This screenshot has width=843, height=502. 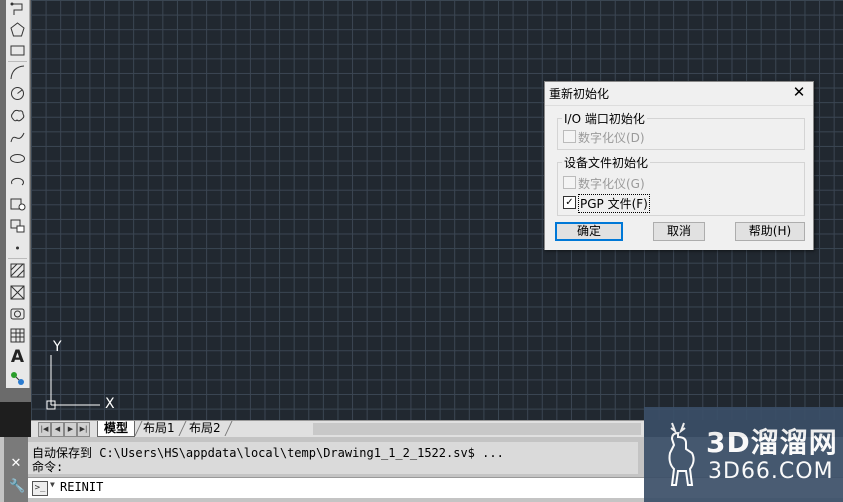 What do you see at coordinates (772, 442) in the screenshot?
I see `watermark-brand: 3D溜溜网` at bounding box center [772, 442].